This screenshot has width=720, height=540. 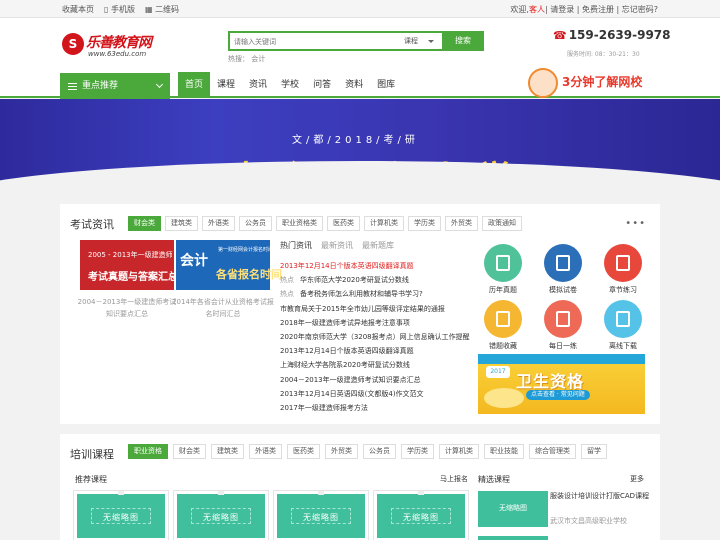 What do you see at coordinates (588, 521) in the screenshot?
I see `selected-course-school: 武汉市文昌高级职业学校` at bounding box center [588, 521].